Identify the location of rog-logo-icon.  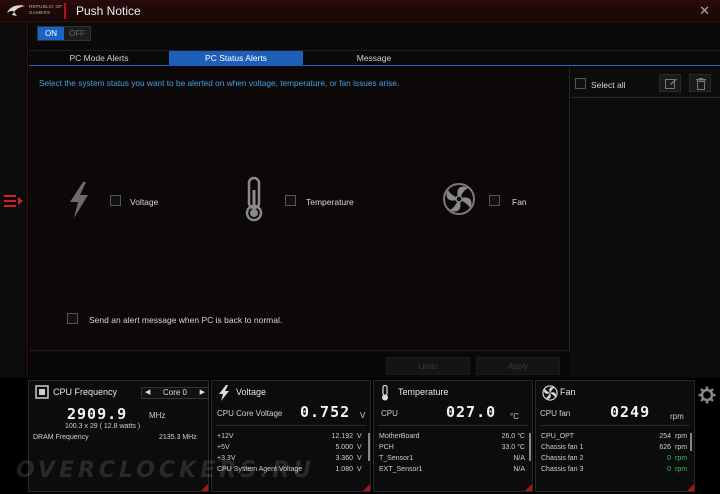
(16, 10).